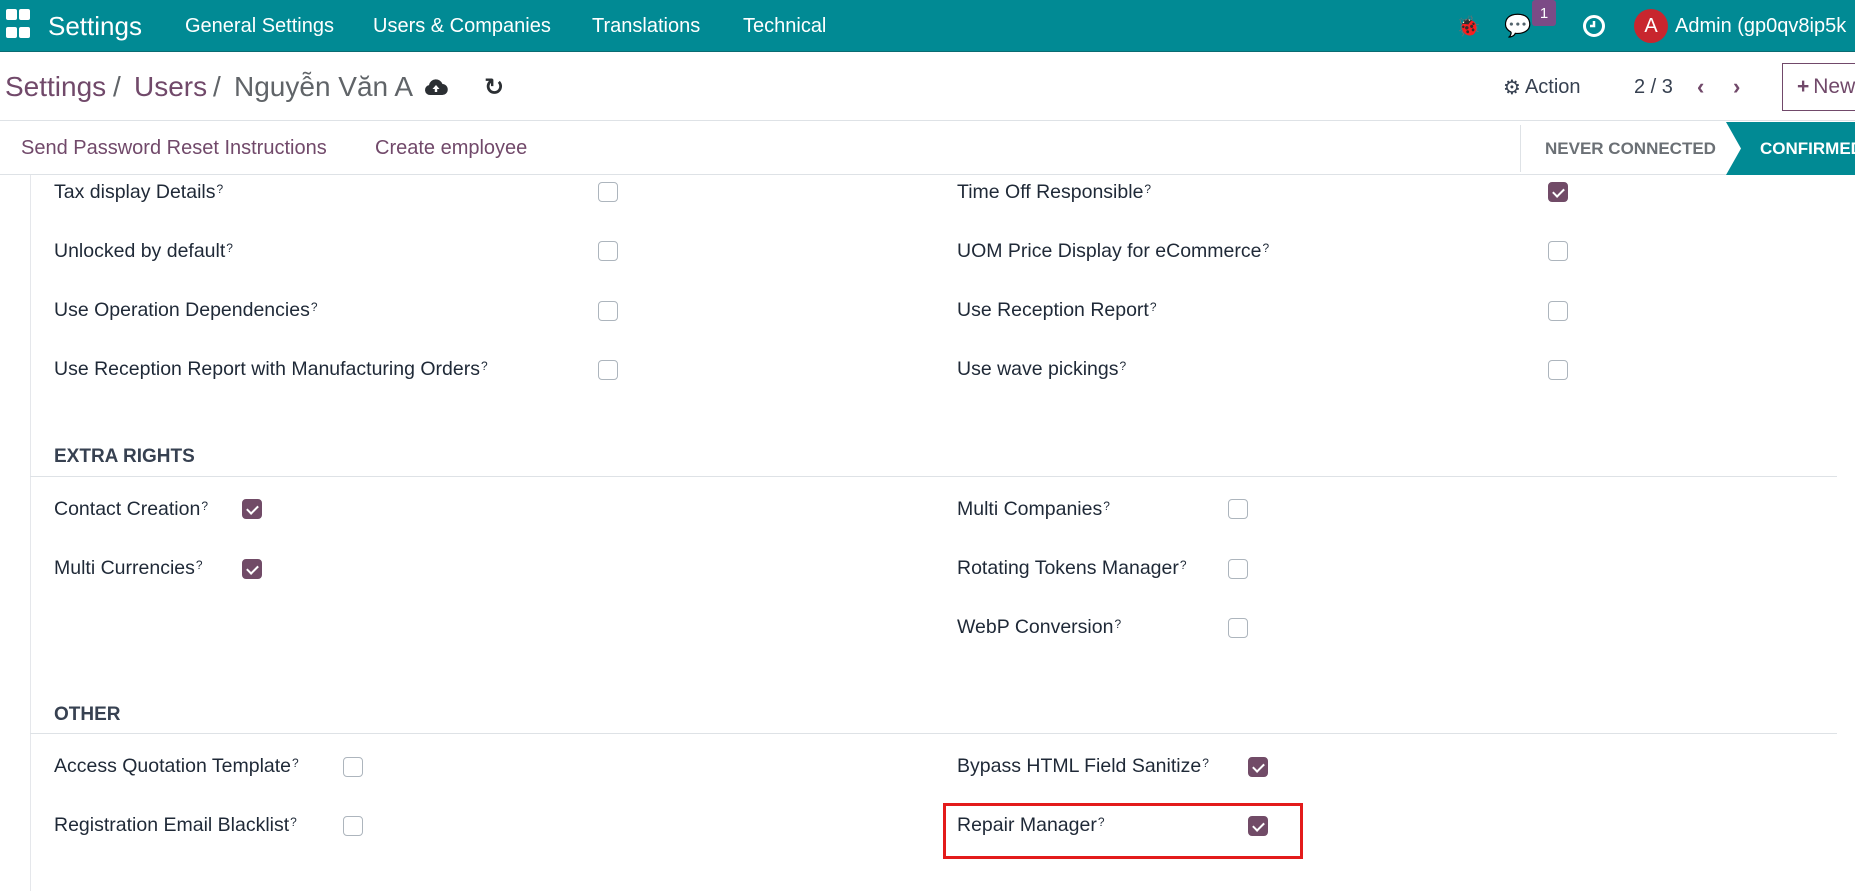 The height and width of the screenshot is (891, 1855). I want to click on checkbox-bypass-html-field-sanitize, so click(1258, 767).